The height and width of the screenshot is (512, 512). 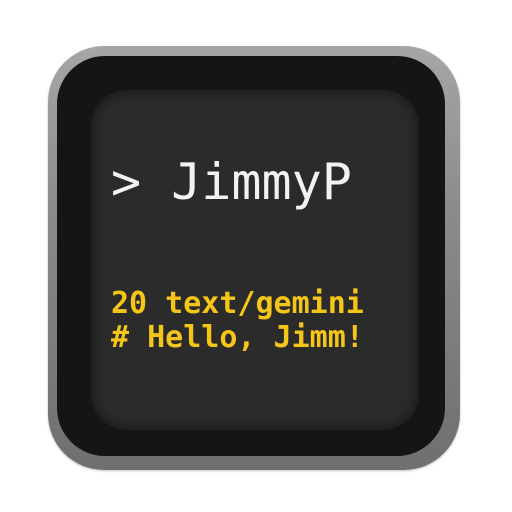 What do you see at coordinates (237, 337) in the screenshot?
I see `heading-line: # Hello, Jimm!` at bounding box center [237, 337].